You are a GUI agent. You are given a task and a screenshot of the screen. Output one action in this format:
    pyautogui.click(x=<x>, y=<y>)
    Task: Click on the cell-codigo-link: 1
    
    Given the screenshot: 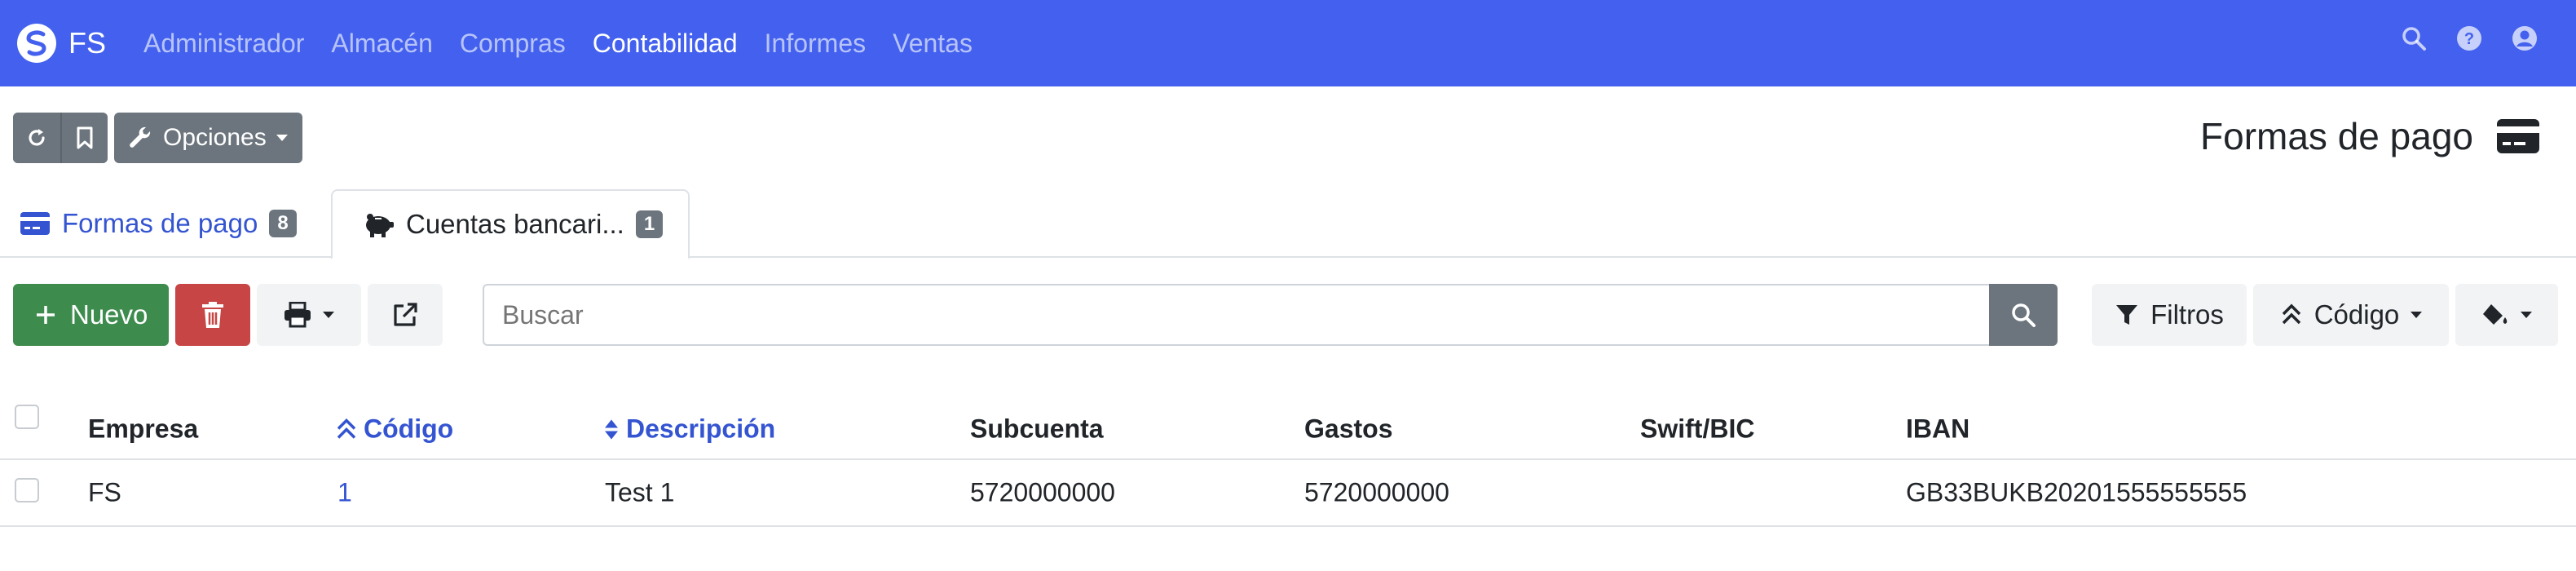 What is the action you would take?
    pyautogui.click(x=344, y=493)
    